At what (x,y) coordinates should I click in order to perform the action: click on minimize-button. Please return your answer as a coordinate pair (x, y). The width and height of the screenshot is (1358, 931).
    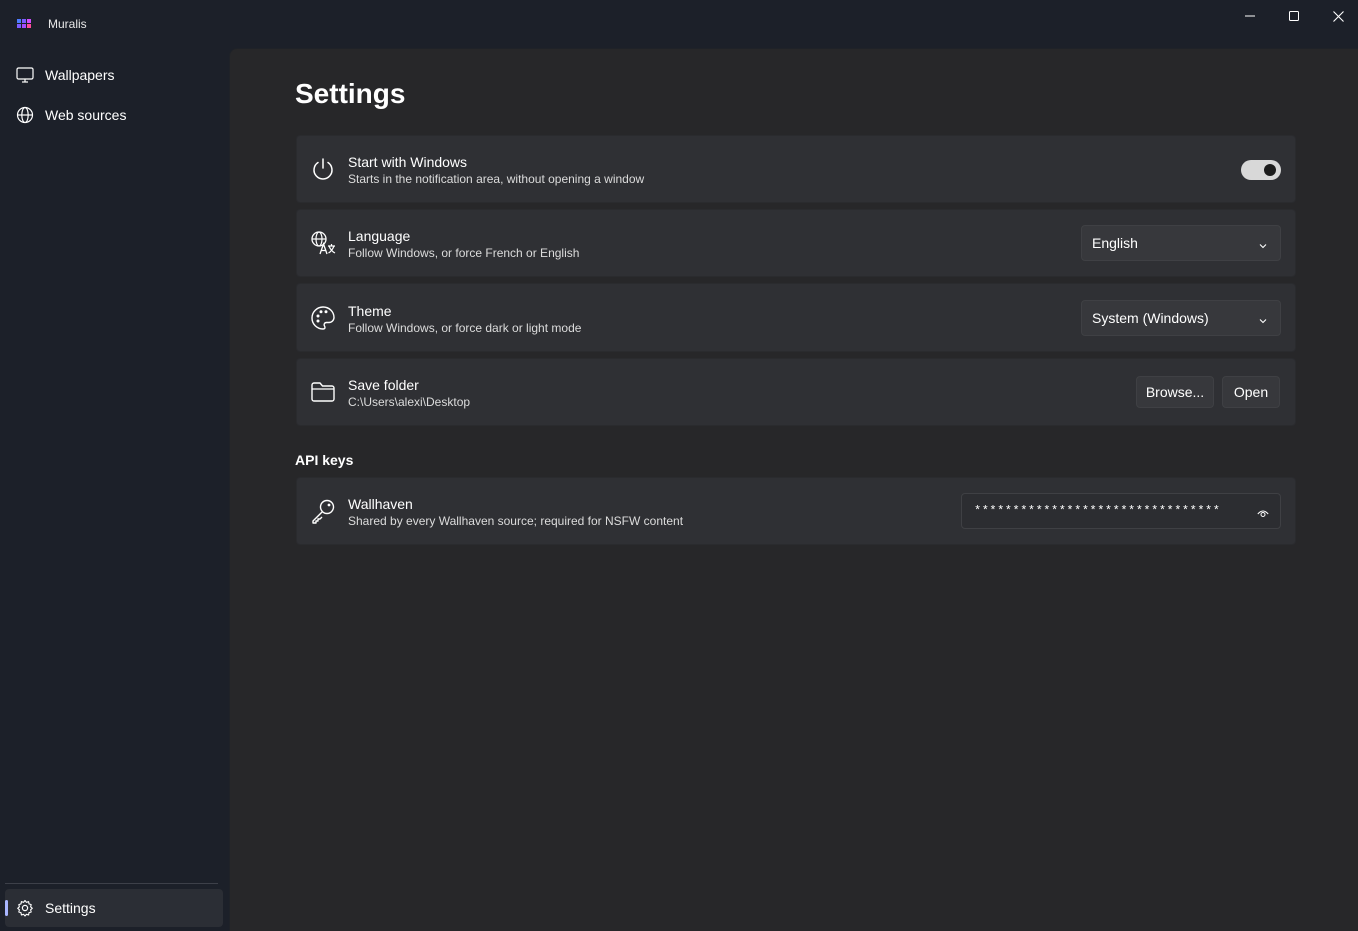
    Looking at the image, I should click on (1250, 16).